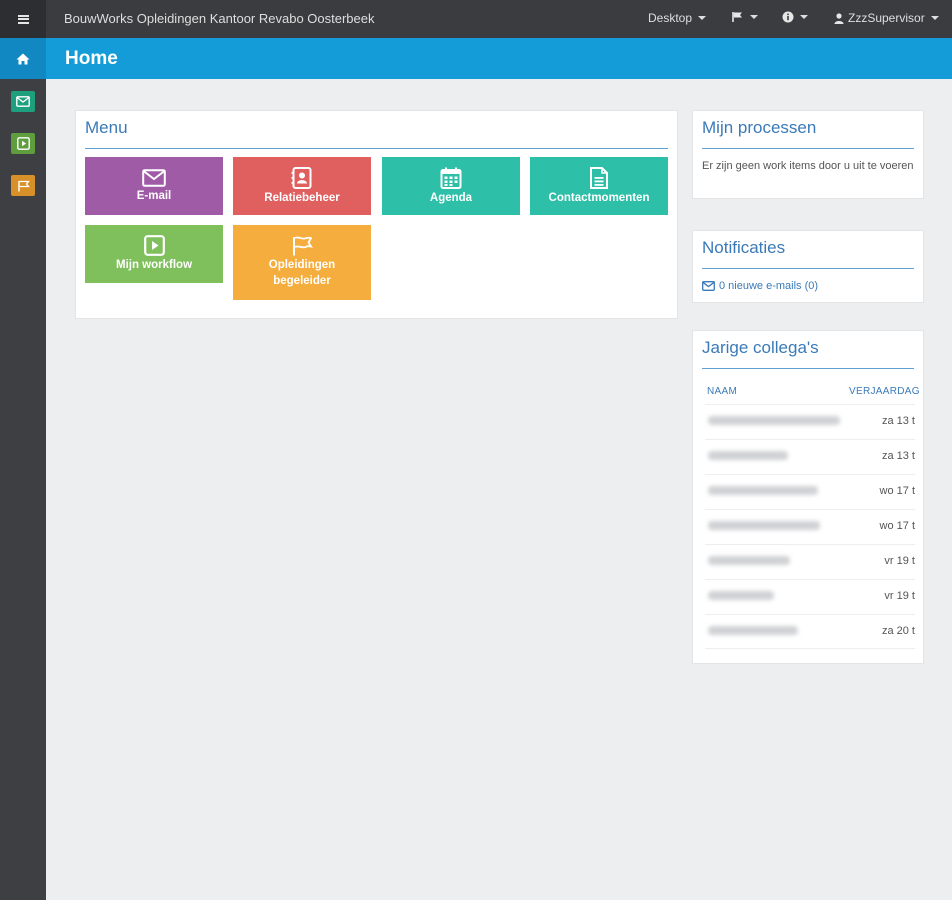  I want to click on birthday-date: za 20 t, so click(898, 631).